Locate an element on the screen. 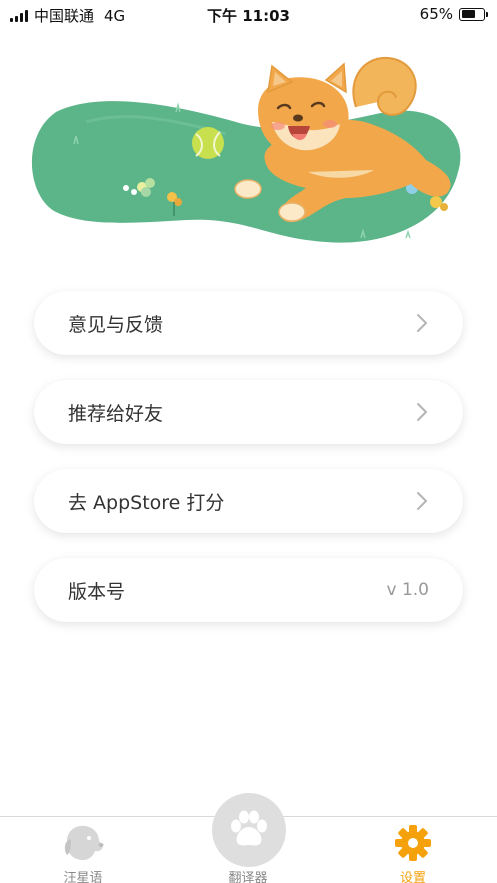 The width and height of the screenshot is (497, 883). gear-icon is located at coordinates (413, 843).